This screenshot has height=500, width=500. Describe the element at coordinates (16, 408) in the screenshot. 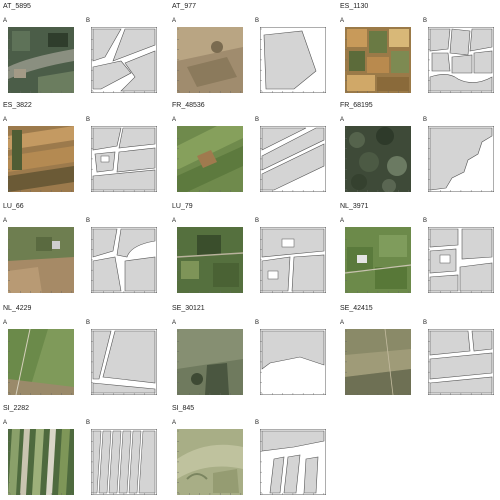

I see `cell-title: SI_2282` at that location.